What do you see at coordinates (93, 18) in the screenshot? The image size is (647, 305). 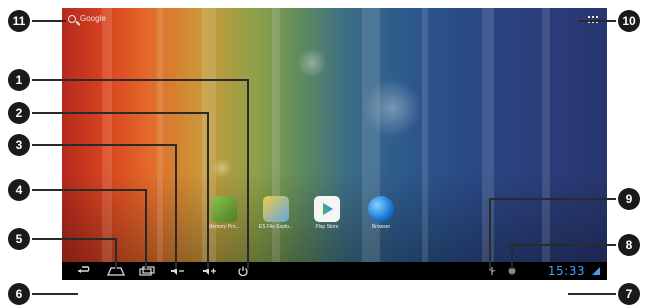 I see `google-search-label: Google` at bounding box center [93, 18].